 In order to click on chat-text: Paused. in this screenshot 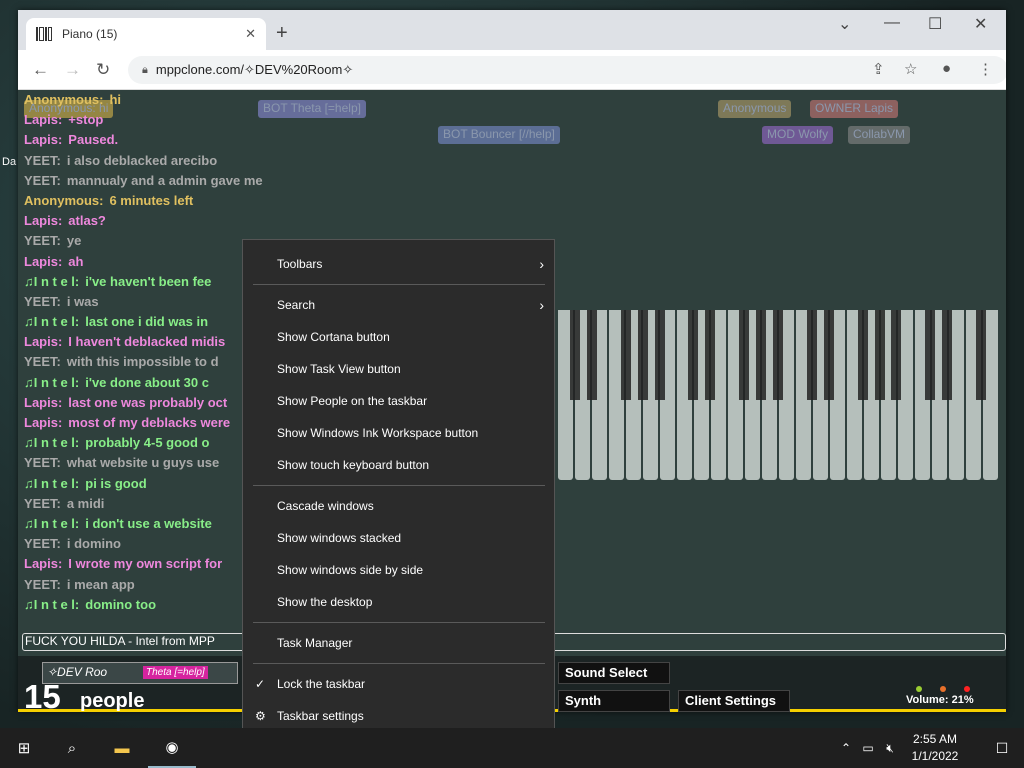, I will do `click(93, 140)`.